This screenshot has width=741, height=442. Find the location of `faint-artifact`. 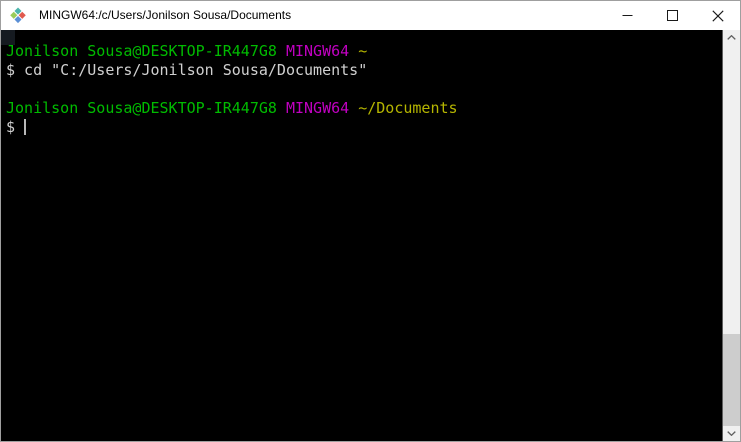

faint-artifact is located at coordinates (8, 37).